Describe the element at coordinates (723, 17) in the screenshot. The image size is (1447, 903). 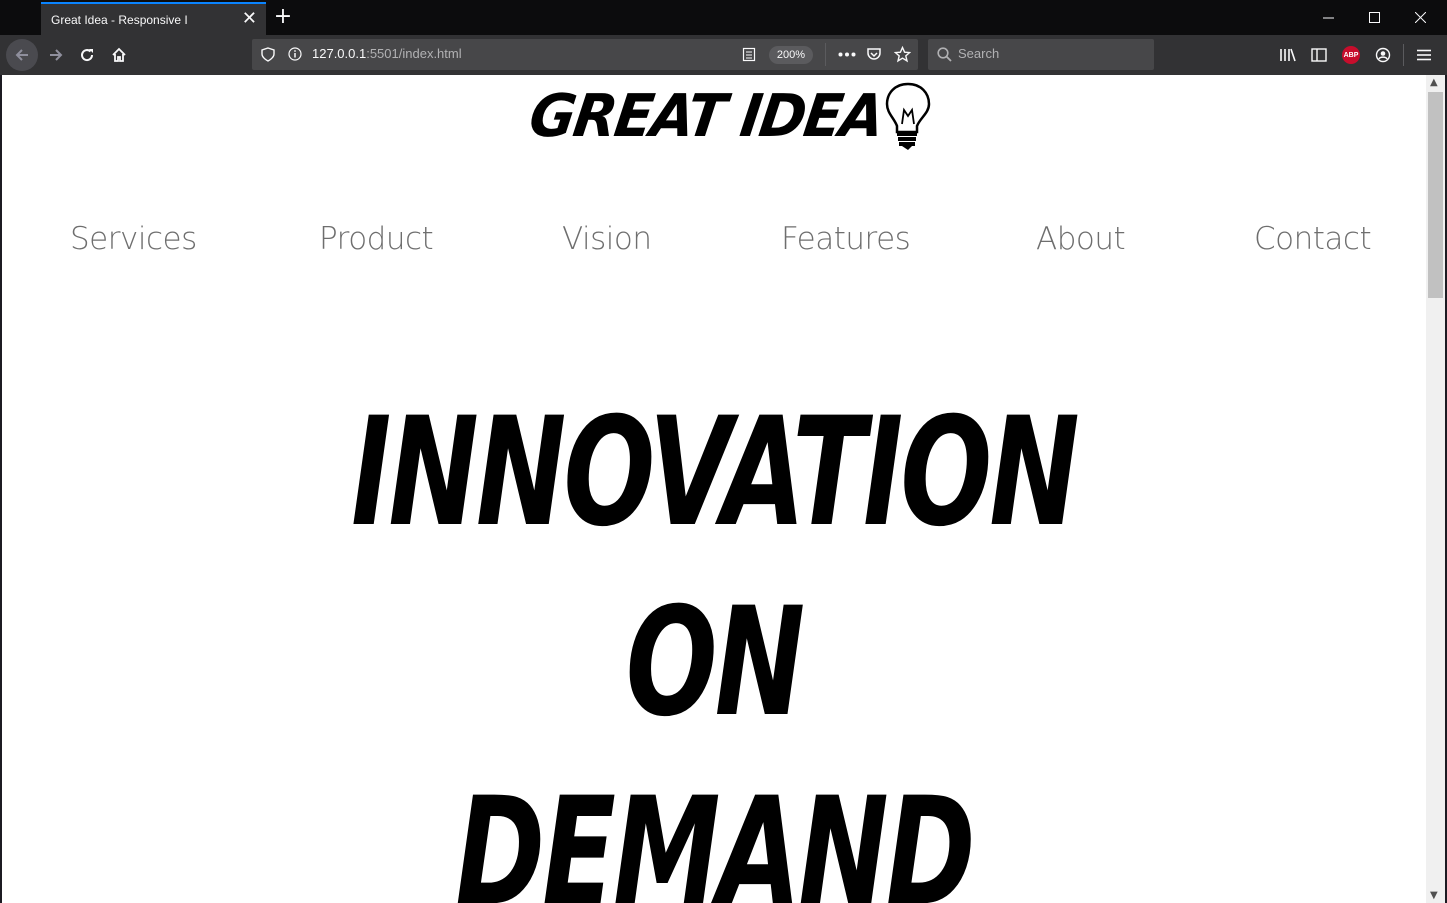
I see `title-bar: Great Idea - Responsive I ✕ +` at that location.